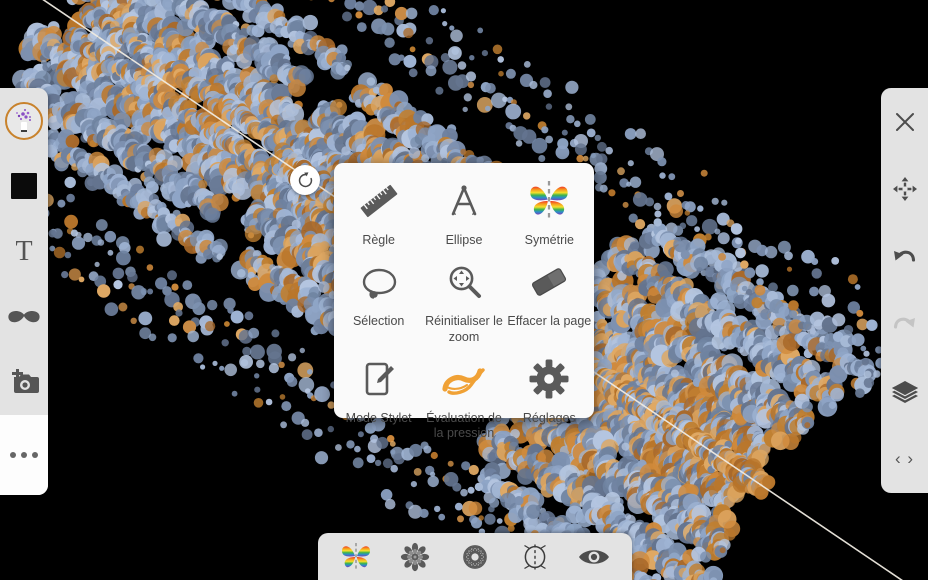  I want to click on bottom-toolbar, so click(475, 556).